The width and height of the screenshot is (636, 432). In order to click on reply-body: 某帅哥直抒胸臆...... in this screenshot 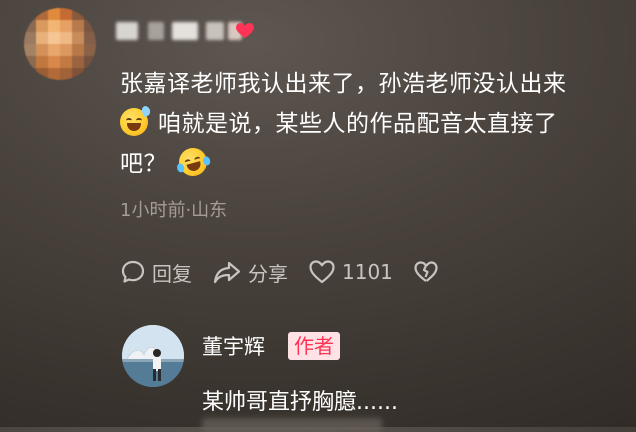, I will do `click(300, 402)`.